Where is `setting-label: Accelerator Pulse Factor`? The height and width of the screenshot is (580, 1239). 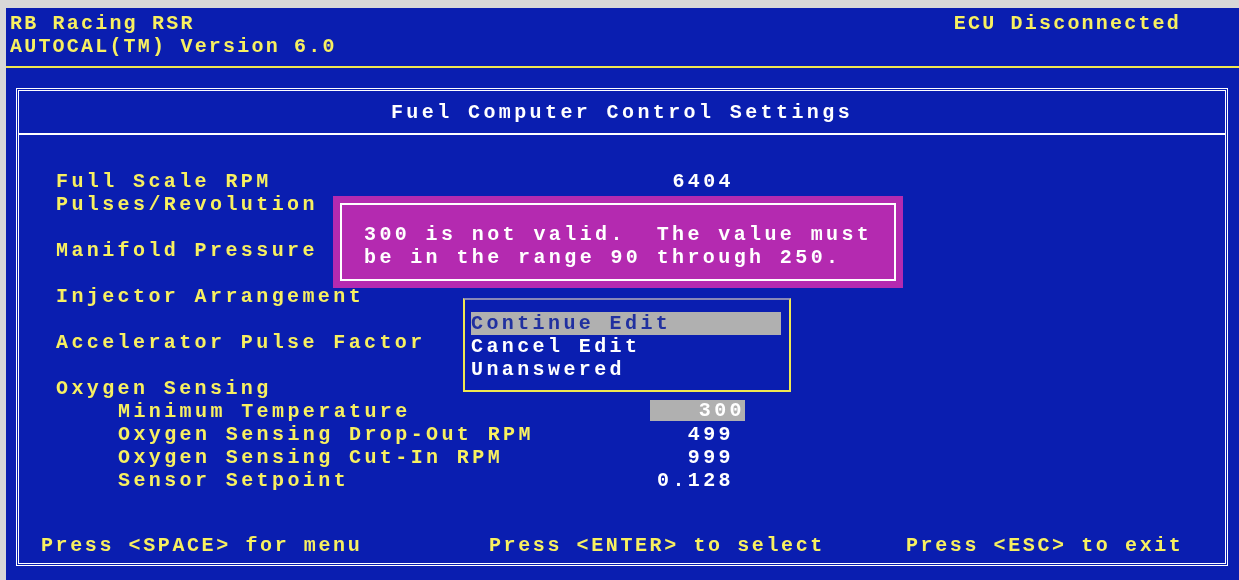 setting-label: Accelerator Pulse Factor is located at coordinates (241, 342).